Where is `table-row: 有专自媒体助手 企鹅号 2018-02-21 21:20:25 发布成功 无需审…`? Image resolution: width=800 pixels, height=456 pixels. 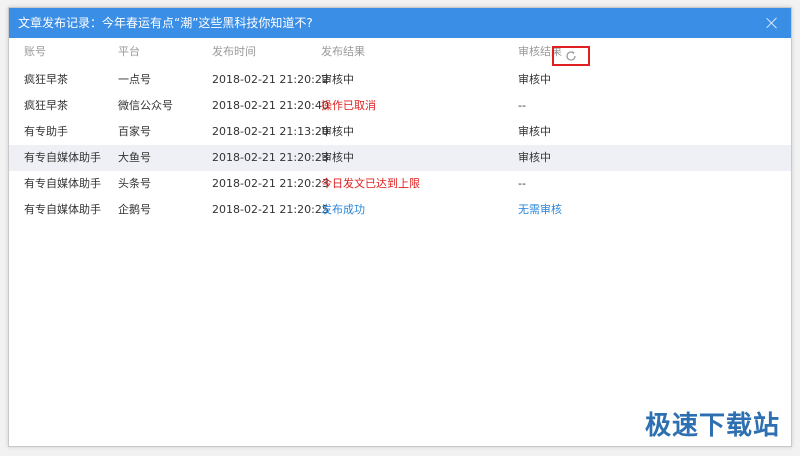
table-row: 有专自媒体助手 企鹅号 2018-02-21 21:20:25 发布成功 无需审… is located at coordinates (400, 210).